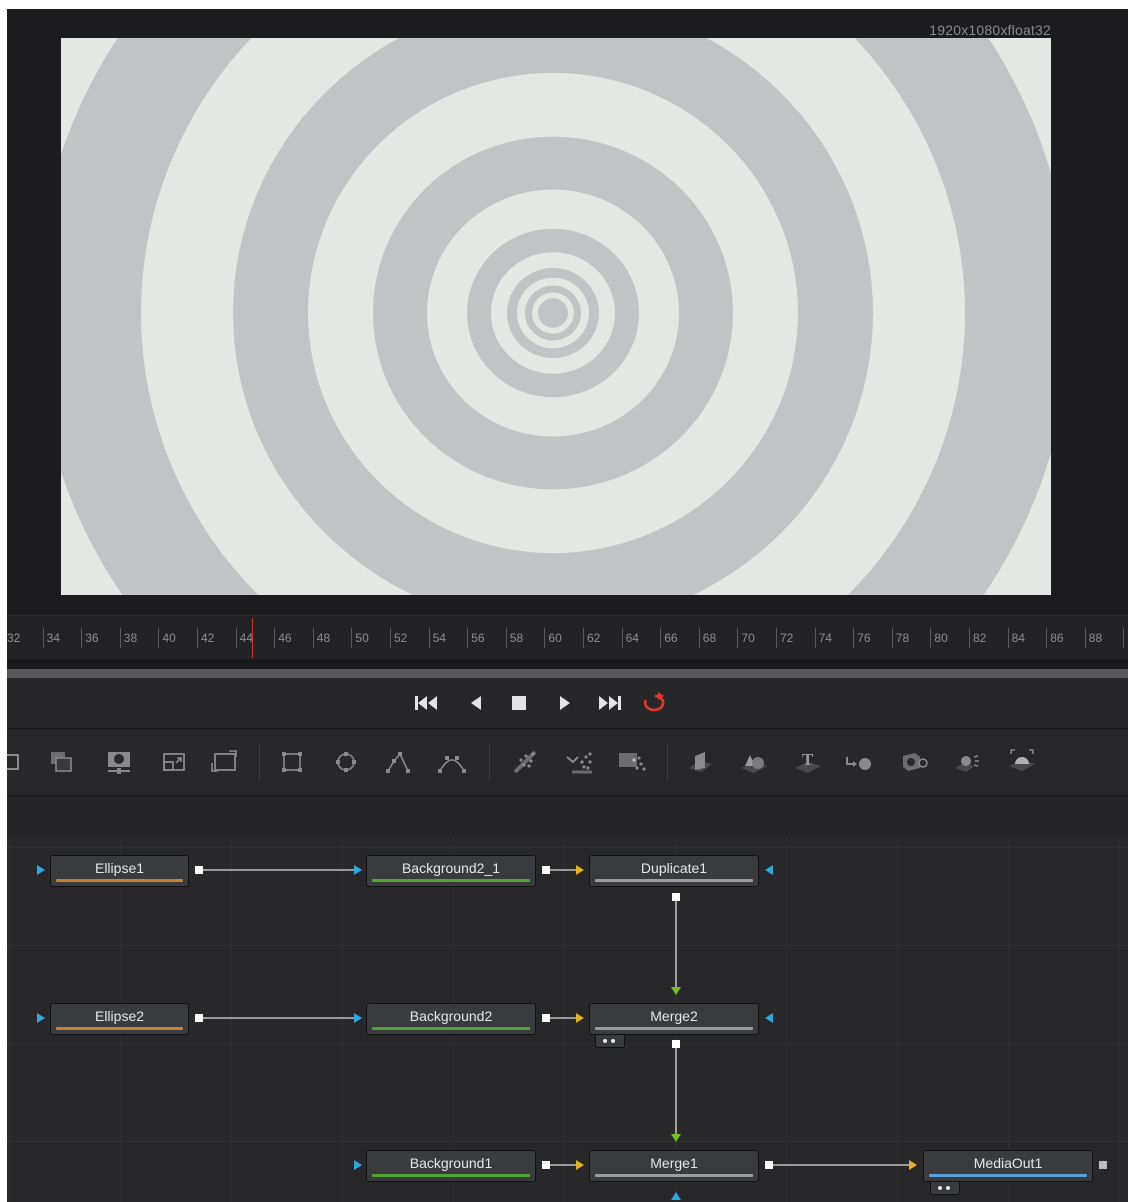 This screenshot has height=1202, width=1128. I want to click on background2_1-input-port, so click(358, 870).